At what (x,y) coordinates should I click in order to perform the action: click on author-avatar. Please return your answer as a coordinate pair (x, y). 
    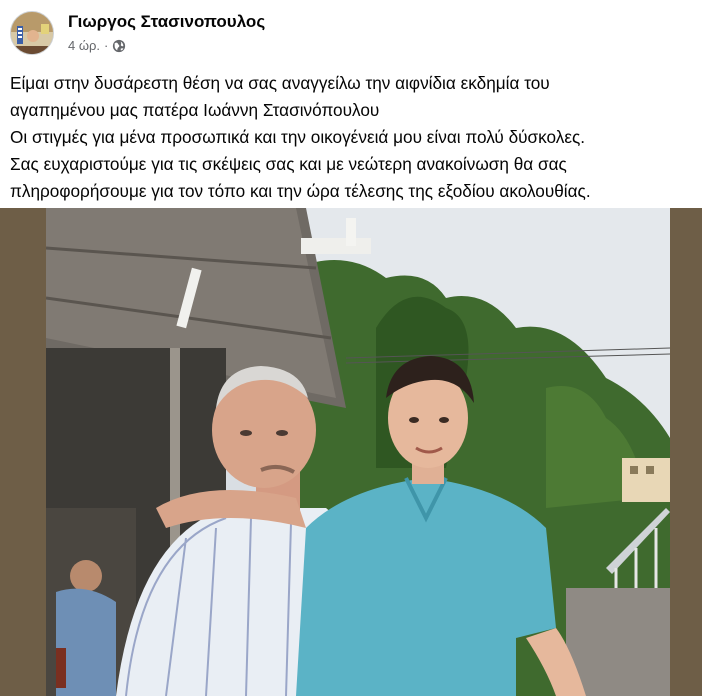
    Looking at the image, I should click on (32, 33).